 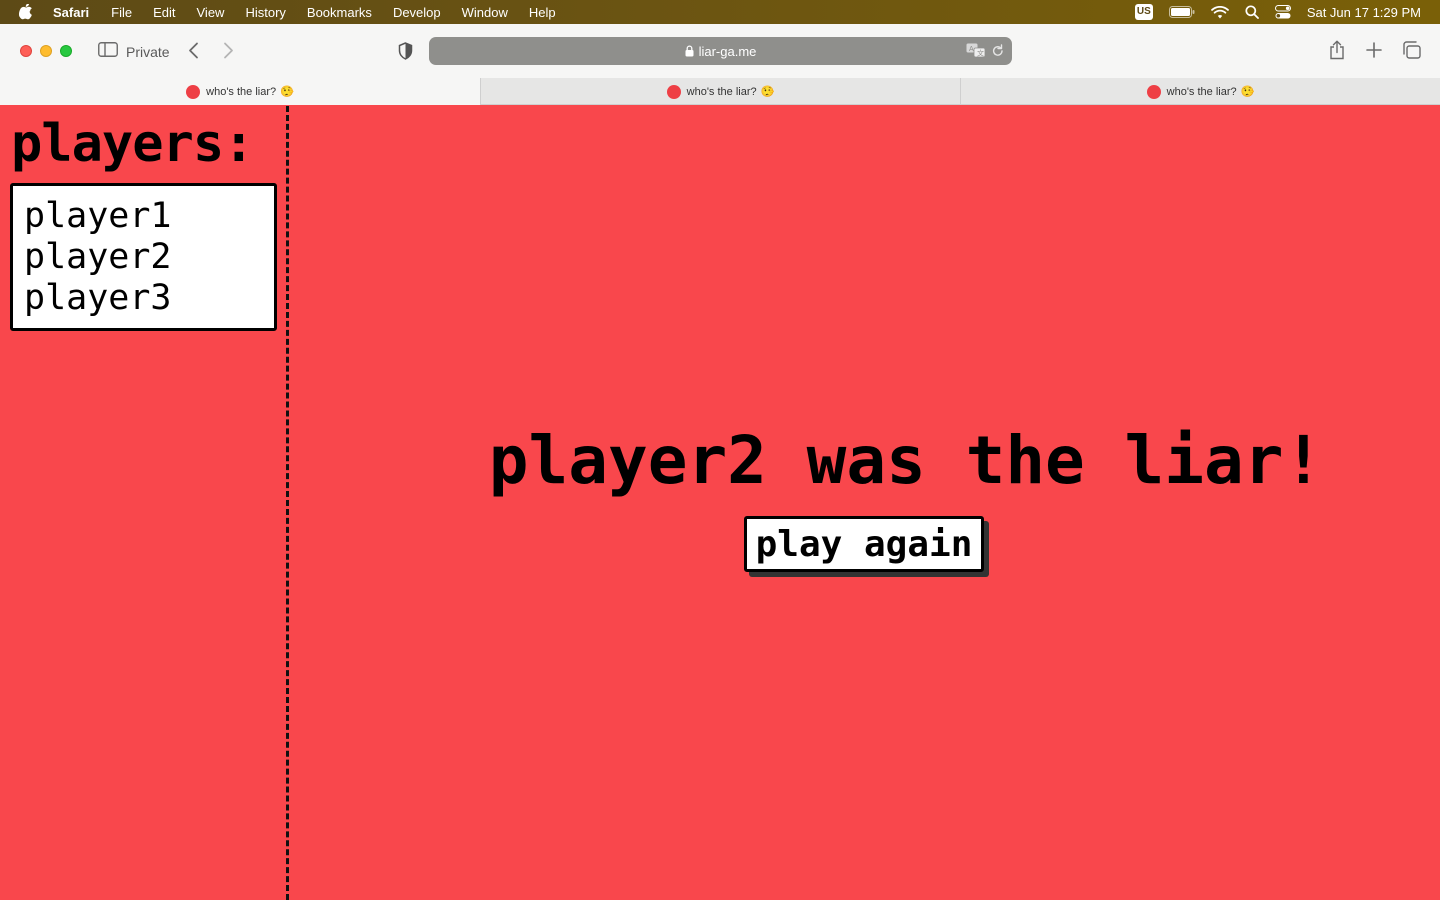 I want to click on spotlight-search-icon, so click(x=1252, y=12).